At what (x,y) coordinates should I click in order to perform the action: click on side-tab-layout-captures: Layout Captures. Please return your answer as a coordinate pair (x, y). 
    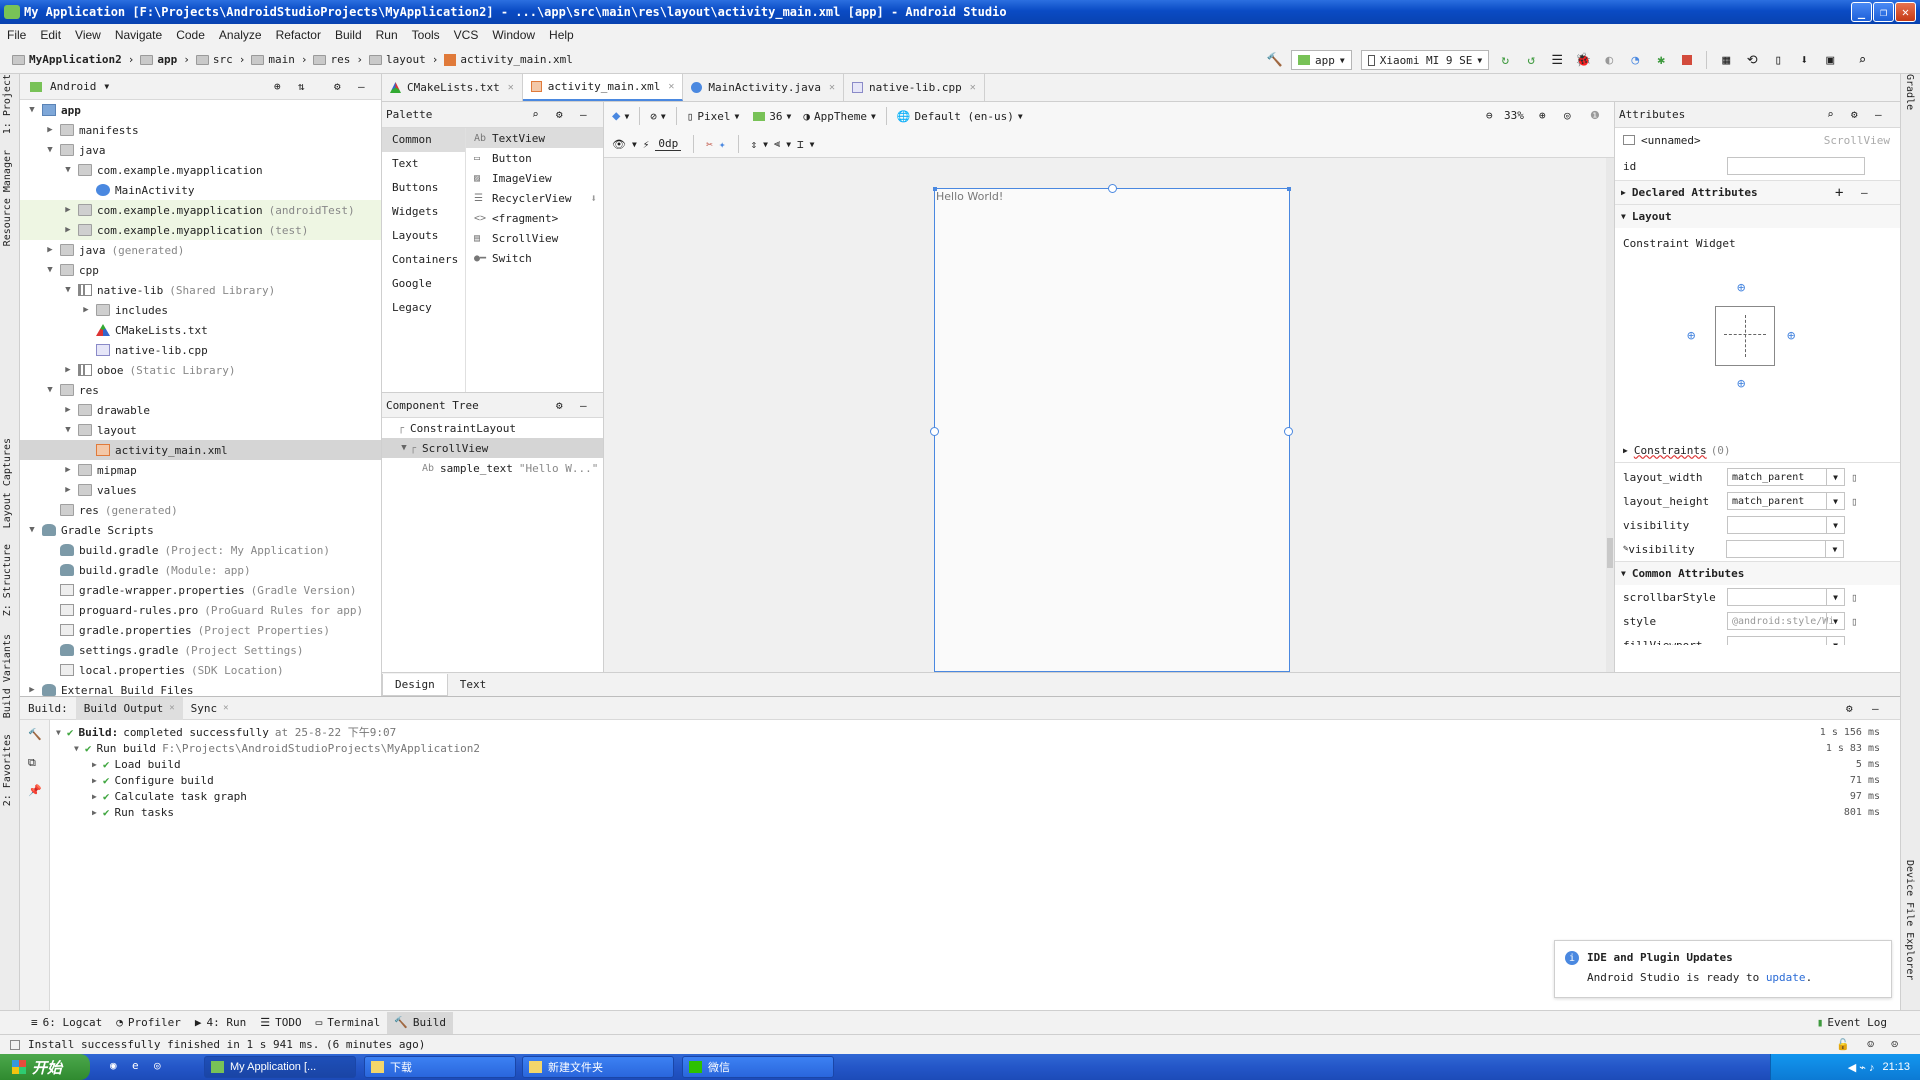
    Looking at the image, I should click on (7, 483).